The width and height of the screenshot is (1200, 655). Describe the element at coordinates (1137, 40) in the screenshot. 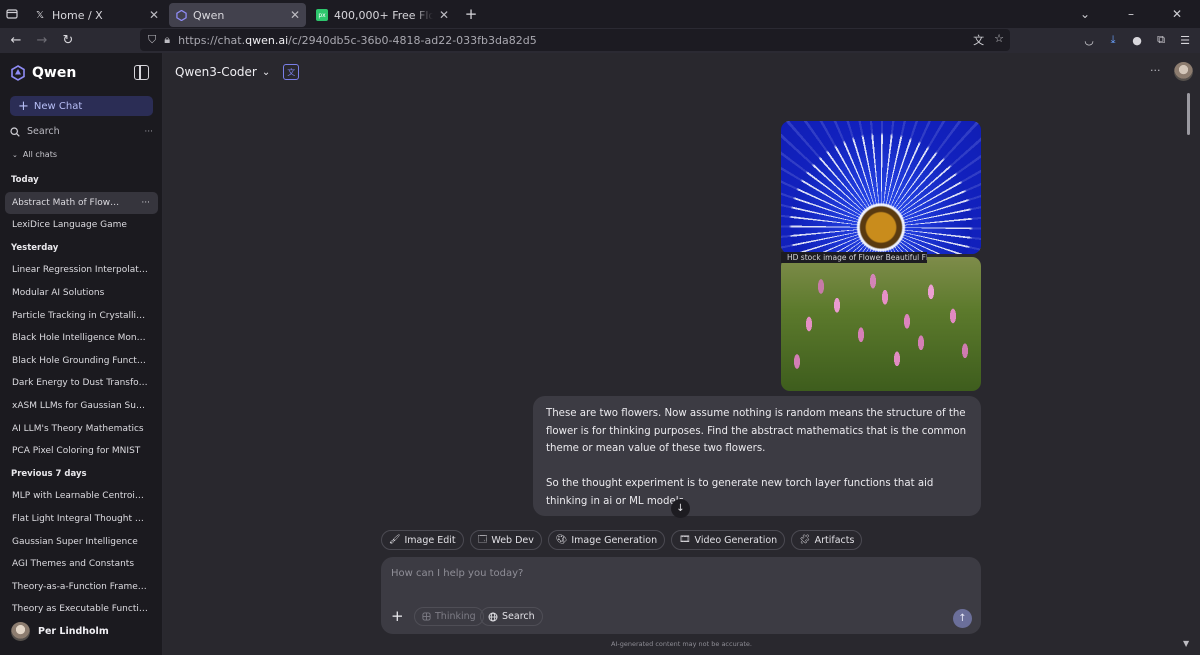

I see `profile-icon: ●` at that location.